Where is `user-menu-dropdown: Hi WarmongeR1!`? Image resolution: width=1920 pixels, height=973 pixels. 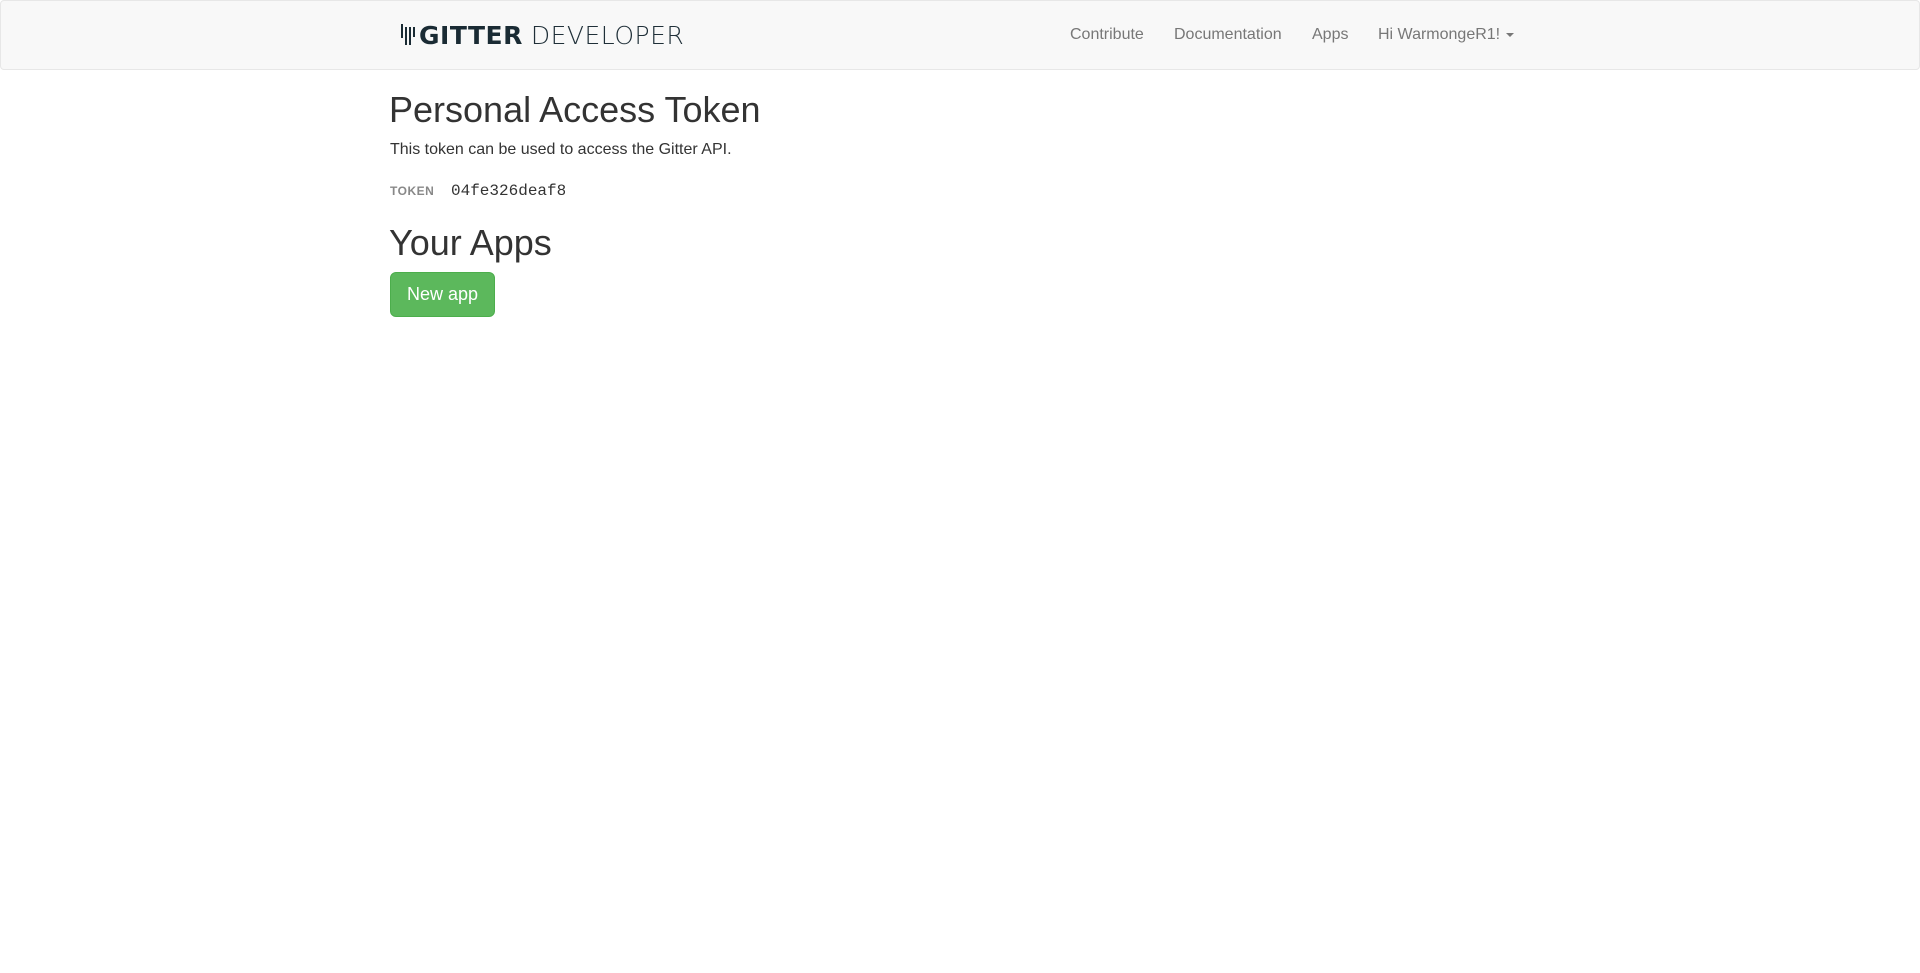
user-menu-dropdown: Hi WarmongeR1! is located at coordinates (1446, 35).